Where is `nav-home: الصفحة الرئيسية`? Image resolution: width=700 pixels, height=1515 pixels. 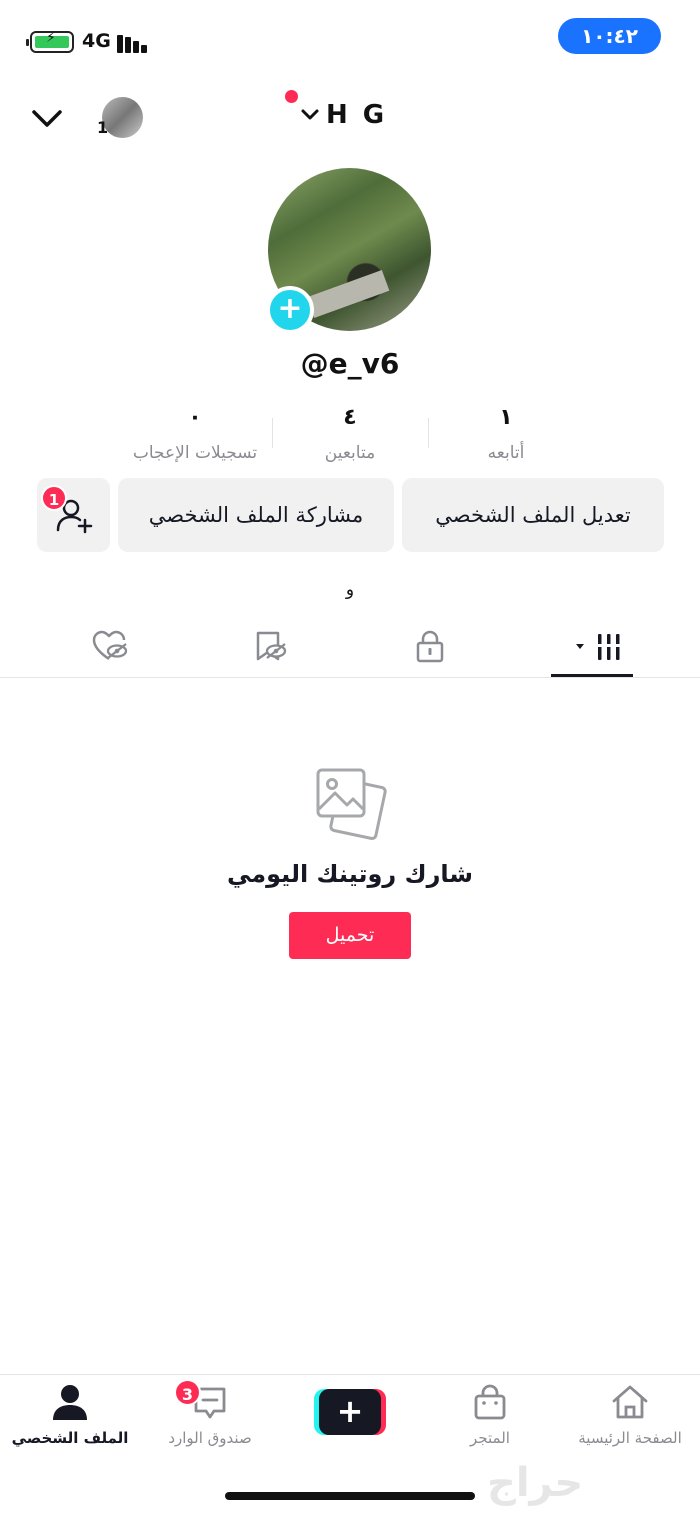 nav-home: الصفحة الرئيسية is located at coordinates (630, 1415).